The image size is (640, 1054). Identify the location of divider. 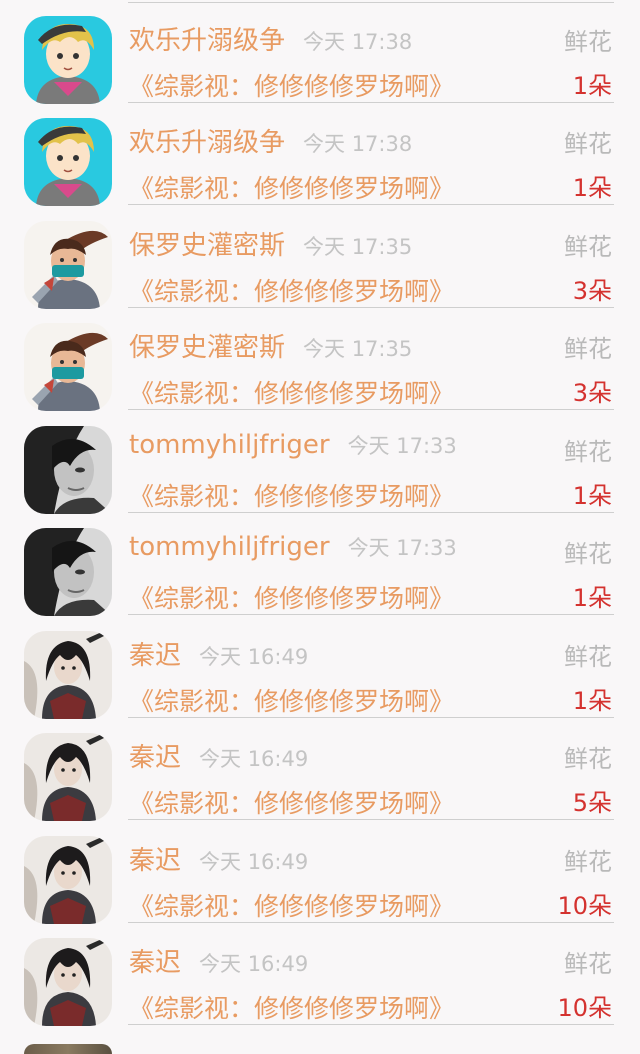
(371, 1024).